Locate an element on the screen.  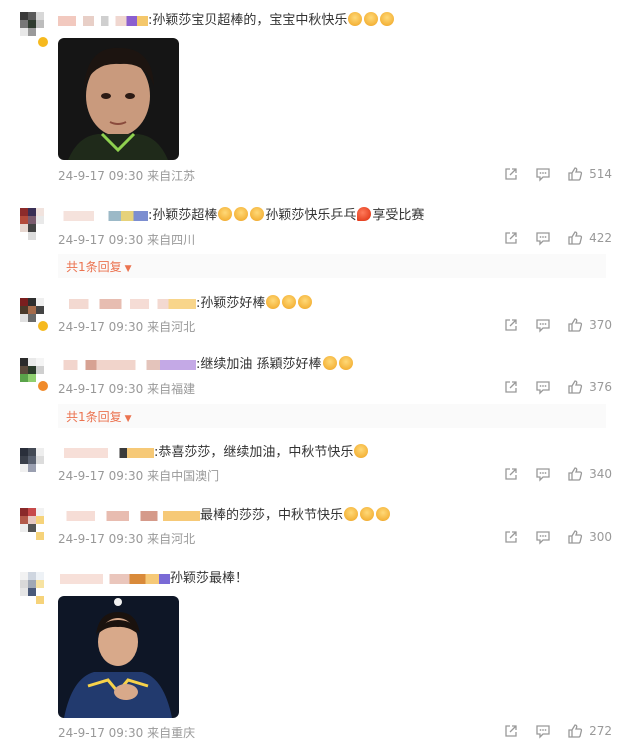
chevron-down-icon: ▼ is located at coordinates (128, 419).